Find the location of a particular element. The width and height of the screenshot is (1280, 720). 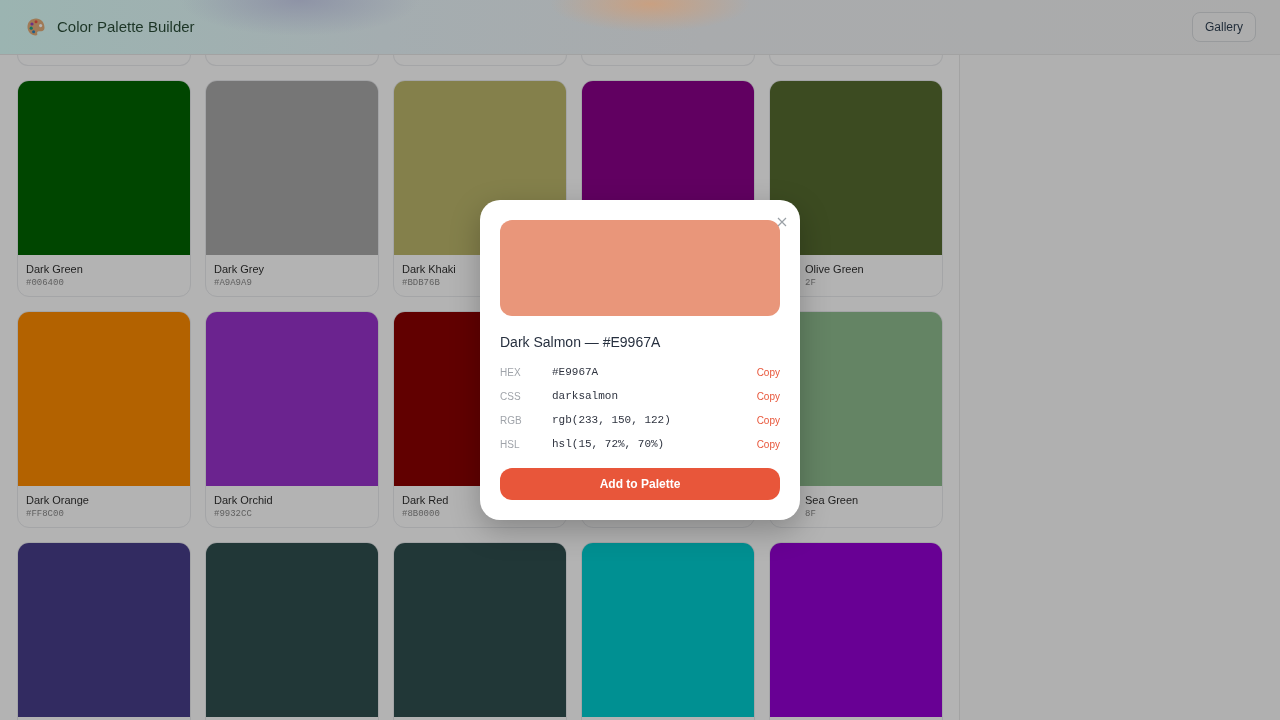

dialog-title: Dark Salmon — #E9967A is located at coordinates (581, 342).